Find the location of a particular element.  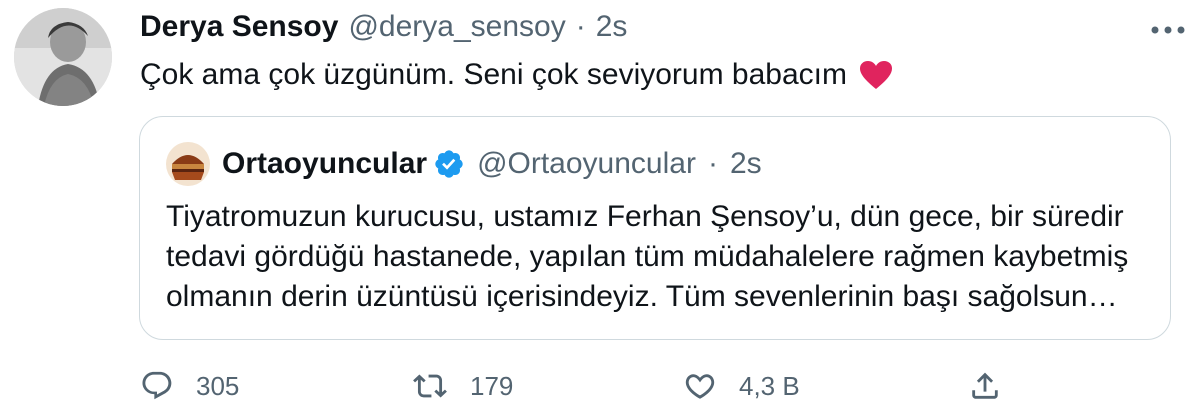

retweet-button: 179 is located at coordinates (462, 386).